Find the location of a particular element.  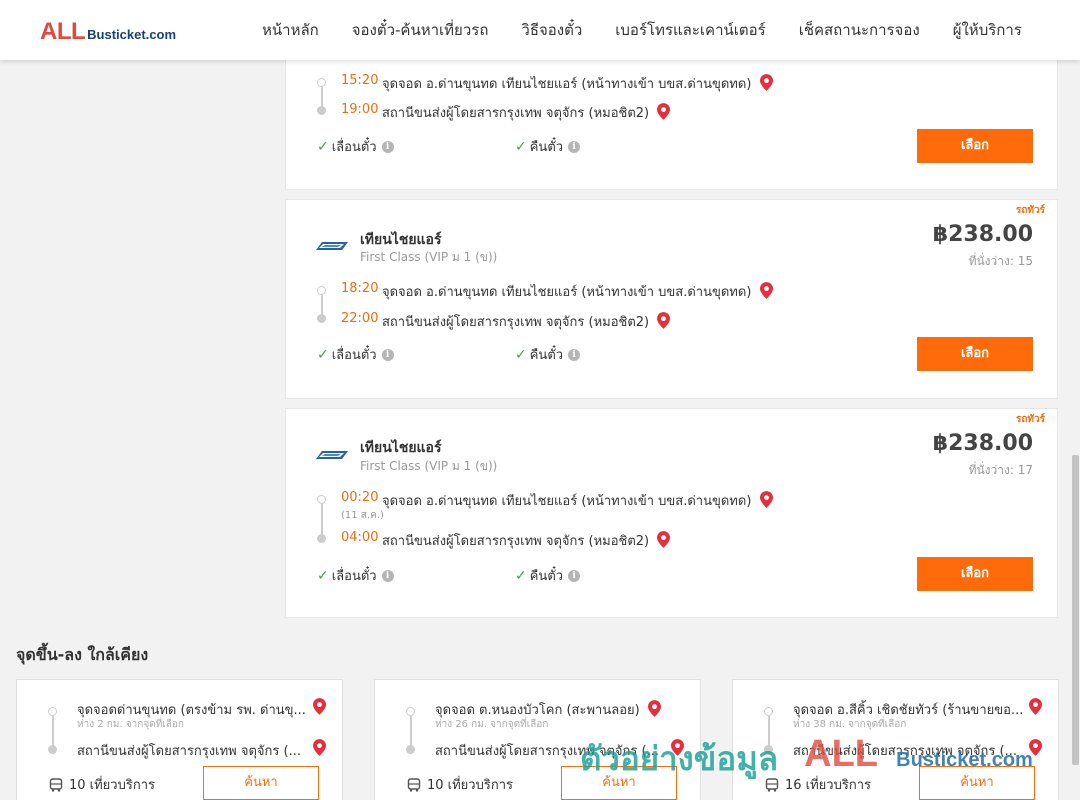

nav-check-booking: เช็คสถานะการจอง is located at coordinates (859, 30).